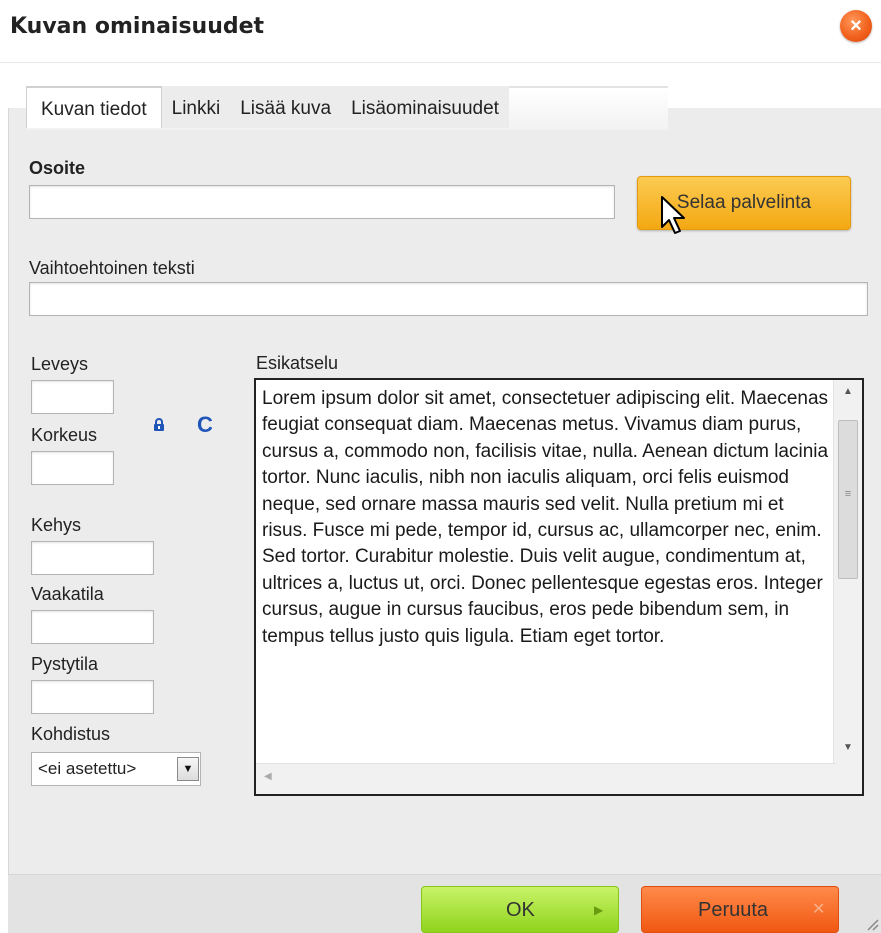  Describe the element at coordinates (599, 910) in the screenshot. I see `arrow-right-icon: ▶` at that location.